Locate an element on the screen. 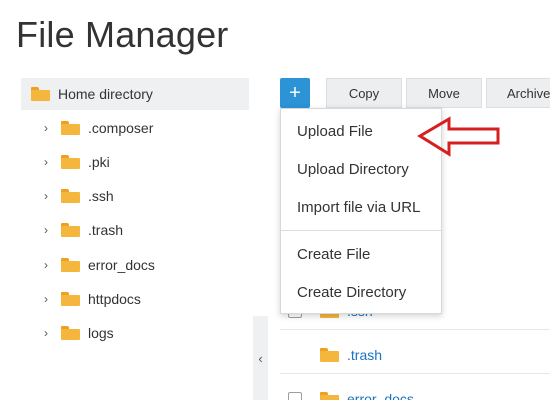  tree-item-label: .trash is located at coordinates (106, 230).